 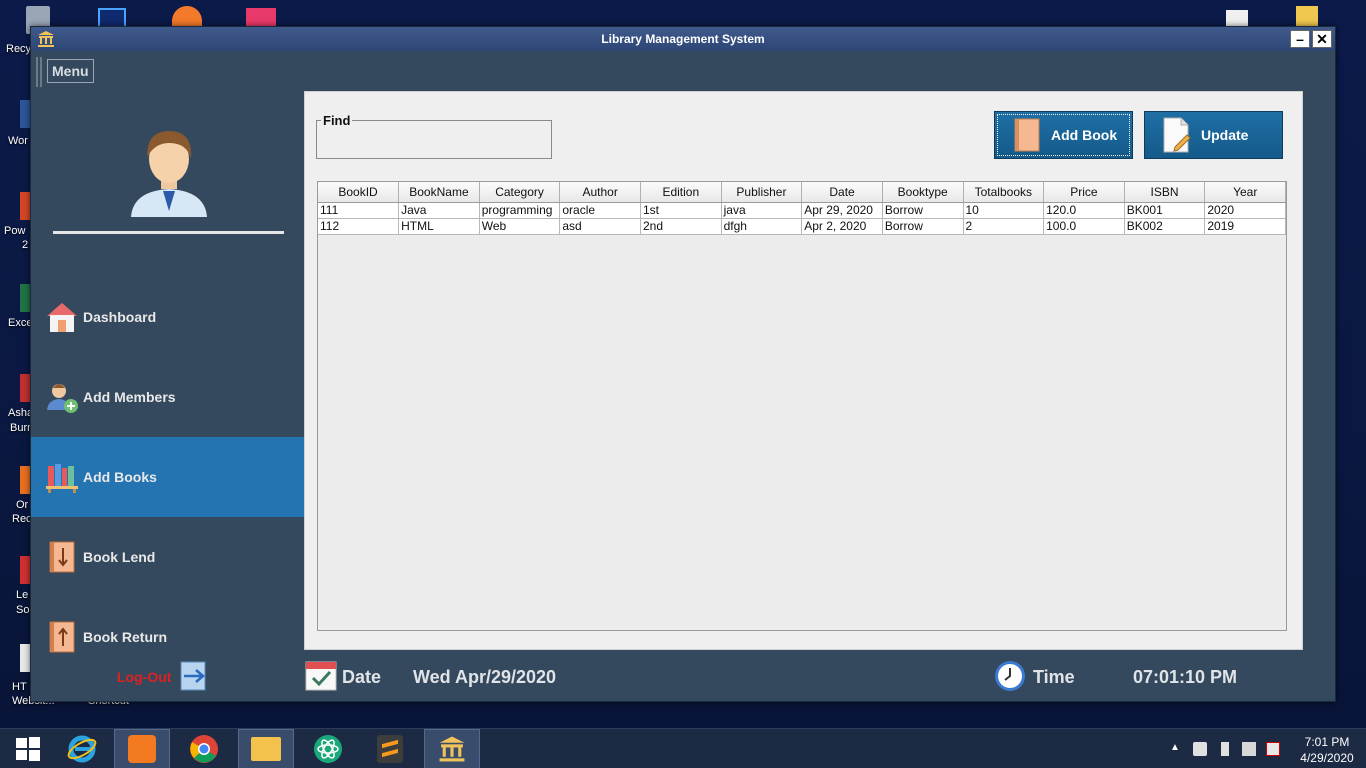 I want to click on menu-button: Menu, so click(x=70, y=71).